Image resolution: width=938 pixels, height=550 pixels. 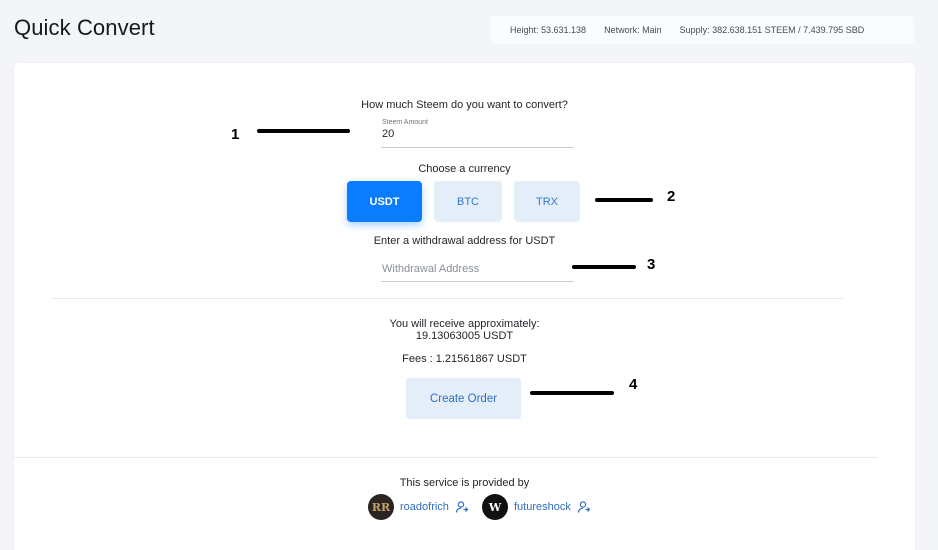 What do you see at coordinates (477, 133) in the screenshot?
I see `steem-amount-field: Steem Amount 20` at bounding box center [477, 133].